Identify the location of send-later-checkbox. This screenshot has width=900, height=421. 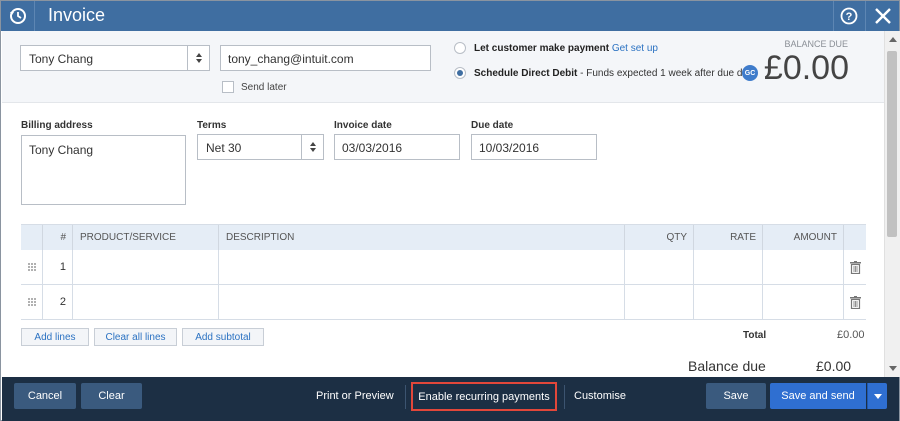
(228, 87).